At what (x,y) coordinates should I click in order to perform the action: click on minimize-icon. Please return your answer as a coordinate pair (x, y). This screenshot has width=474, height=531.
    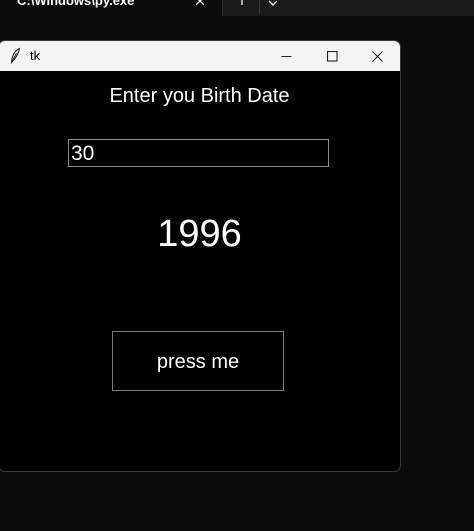
    Looking at the image, I should click on (286, 56).